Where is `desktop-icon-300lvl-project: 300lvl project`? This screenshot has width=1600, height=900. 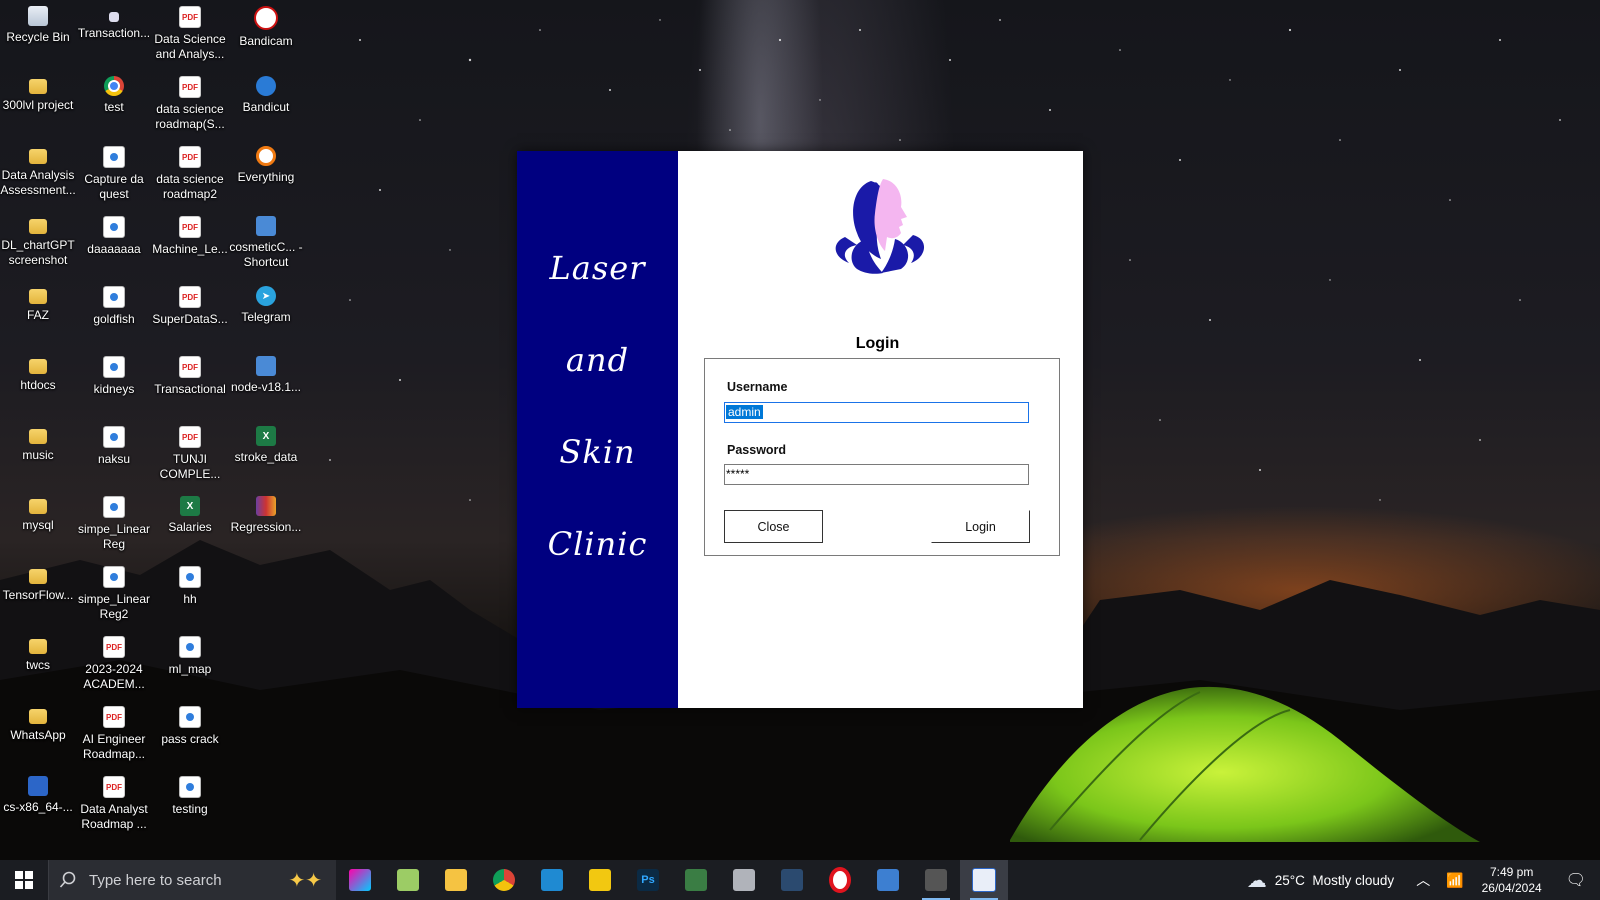 desktop-icon-300lvl-project: 300lvl project is located at coordinates (38, 103).